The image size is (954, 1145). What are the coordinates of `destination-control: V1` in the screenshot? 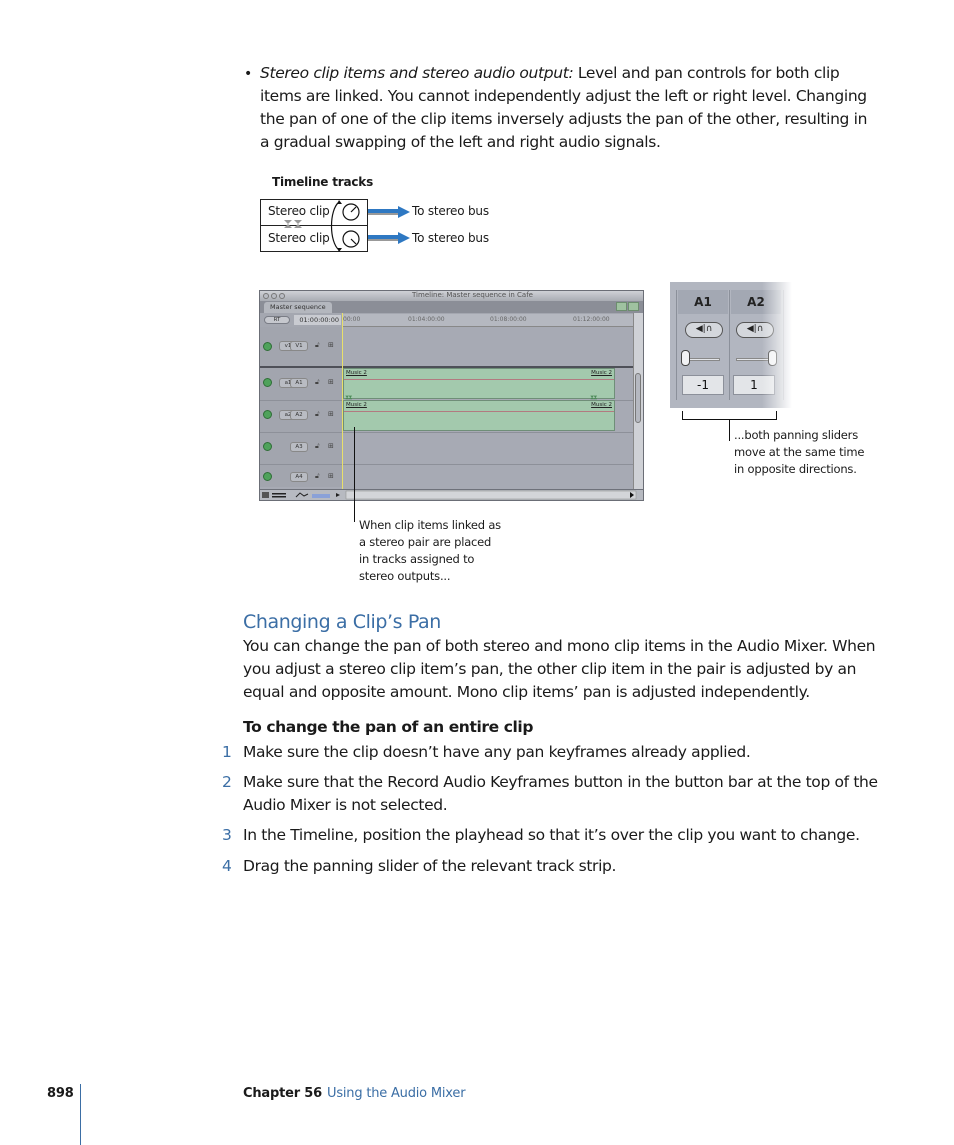 It's located at (299, 346).